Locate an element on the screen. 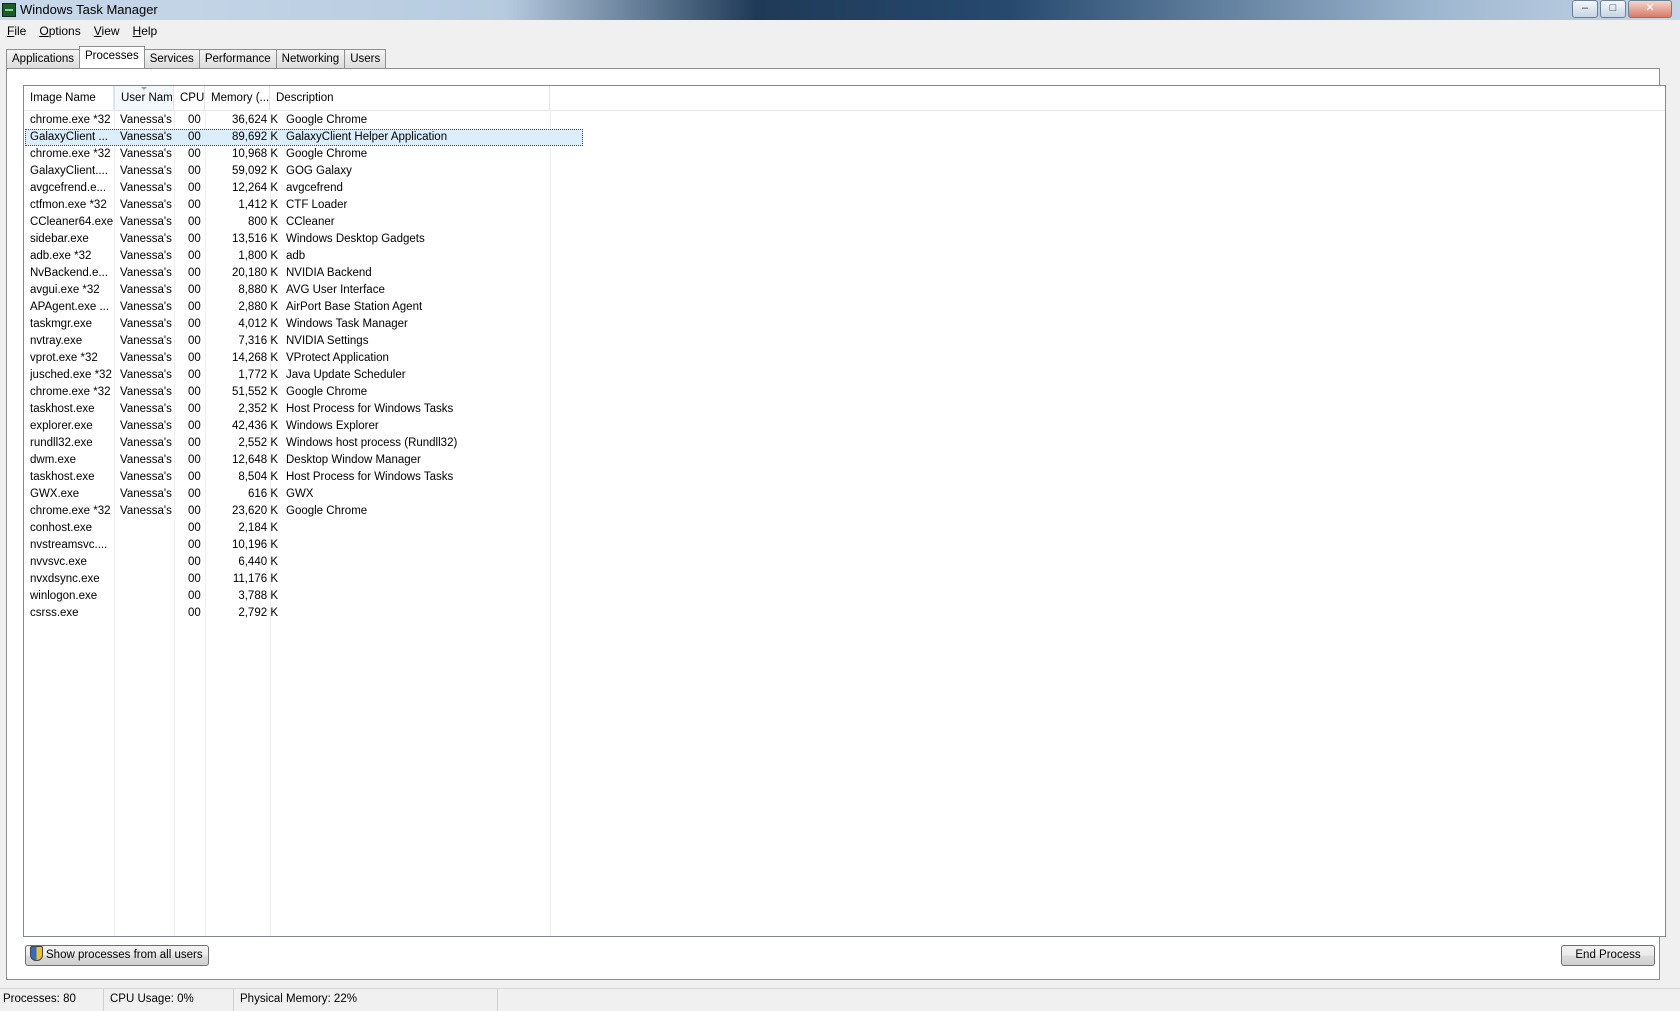 The height and width of the screenshot is (1011, 1680). table-row: CCleaner64.exe Vanessa's 00 800 K CCleaner is located at coordinates (844, 222).